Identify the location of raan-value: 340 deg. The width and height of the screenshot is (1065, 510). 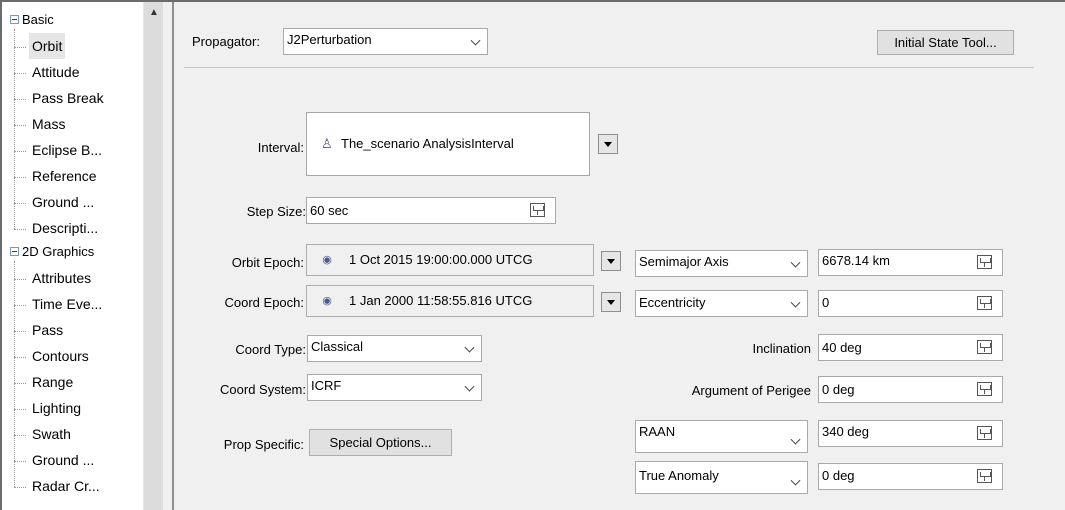
(845, 431).